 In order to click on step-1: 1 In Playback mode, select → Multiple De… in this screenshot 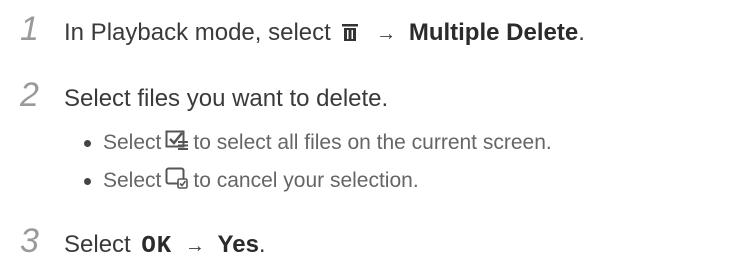, I will do `click(302, 30)`.